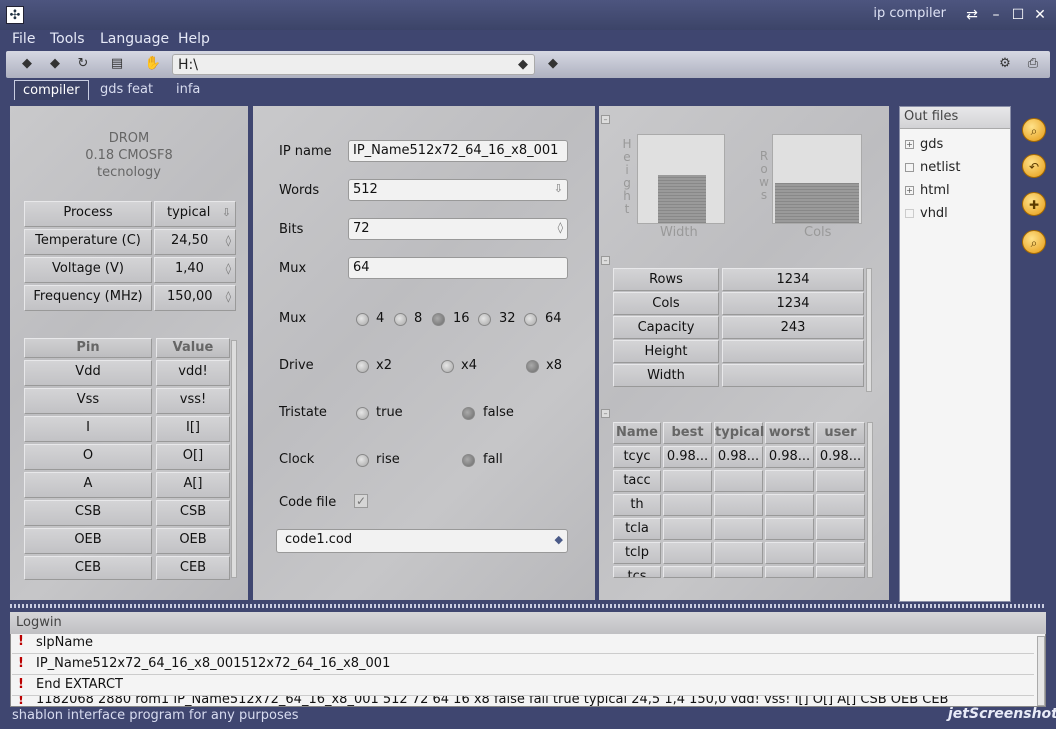 The width and height of the screenshot is (1056, 729). What do you see at coordinates (422, 541) in the screenshot?
I see `codefile-select: code1.cod ◆` at bounding box center [422, 541].